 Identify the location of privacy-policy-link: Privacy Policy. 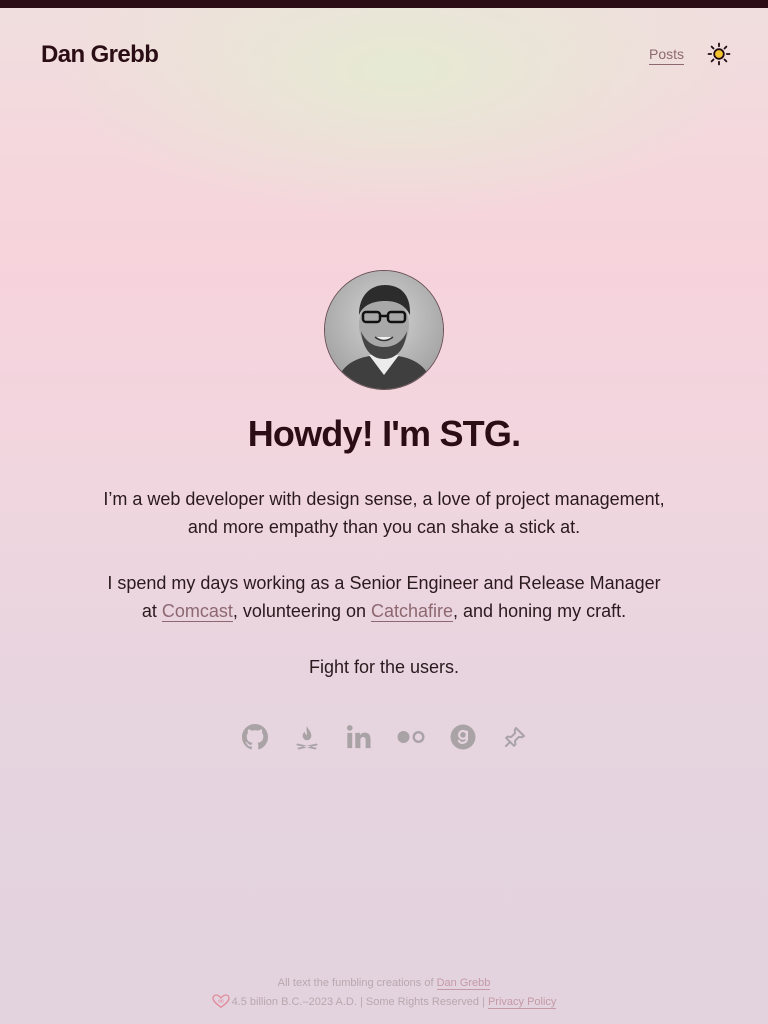
(522, 1002).